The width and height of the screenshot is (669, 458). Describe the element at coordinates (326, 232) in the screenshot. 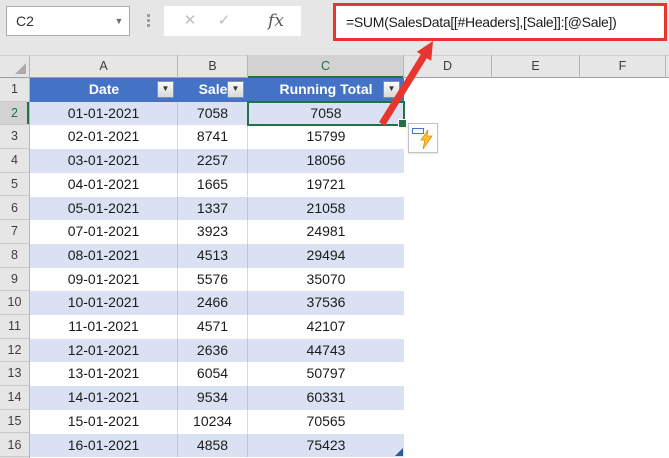

I see `cell-C7: 24981` at that location.